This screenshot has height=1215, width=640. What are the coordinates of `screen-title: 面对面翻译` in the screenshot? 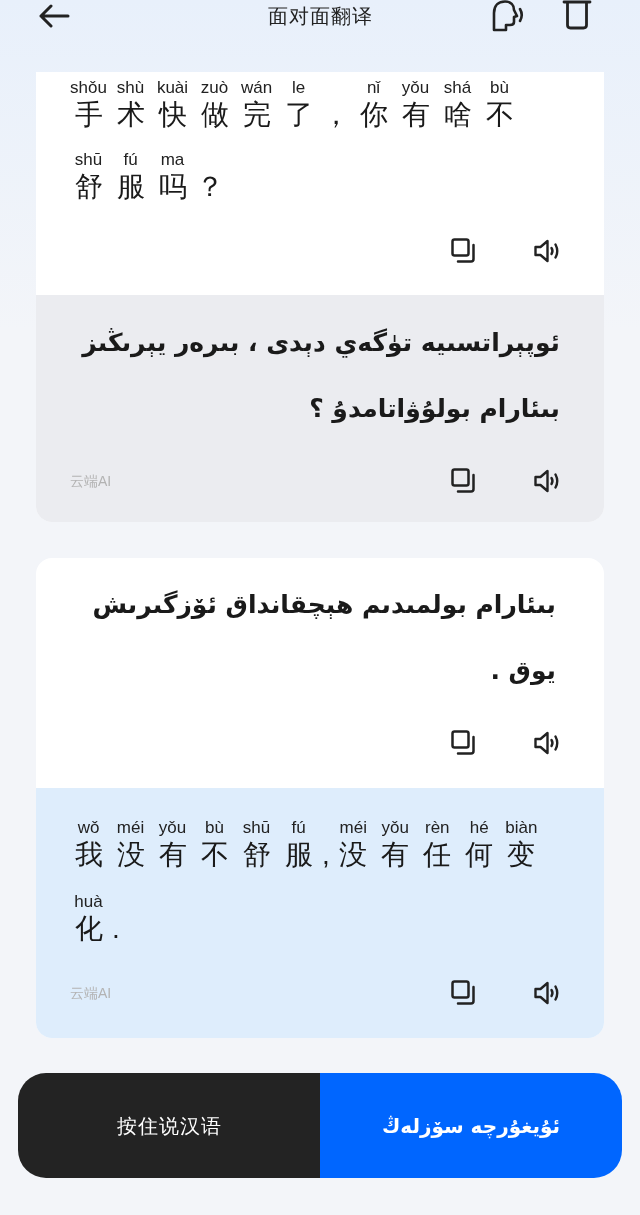 It's located at (320, 16).